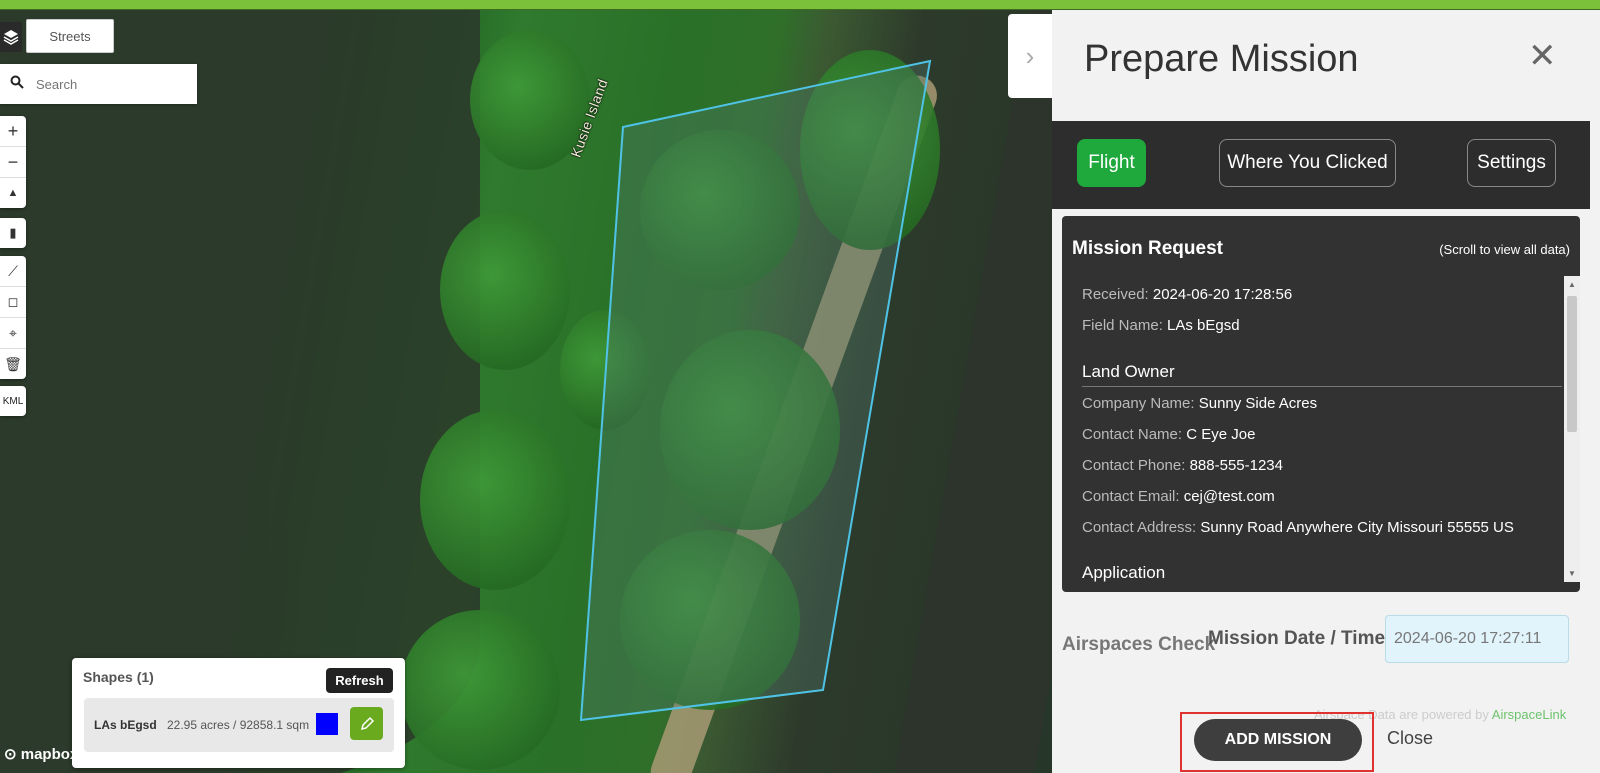  What do you see at coordinates (17, 84) in the screenshot?
I see `search-icon` at bounding box center [17, 84].